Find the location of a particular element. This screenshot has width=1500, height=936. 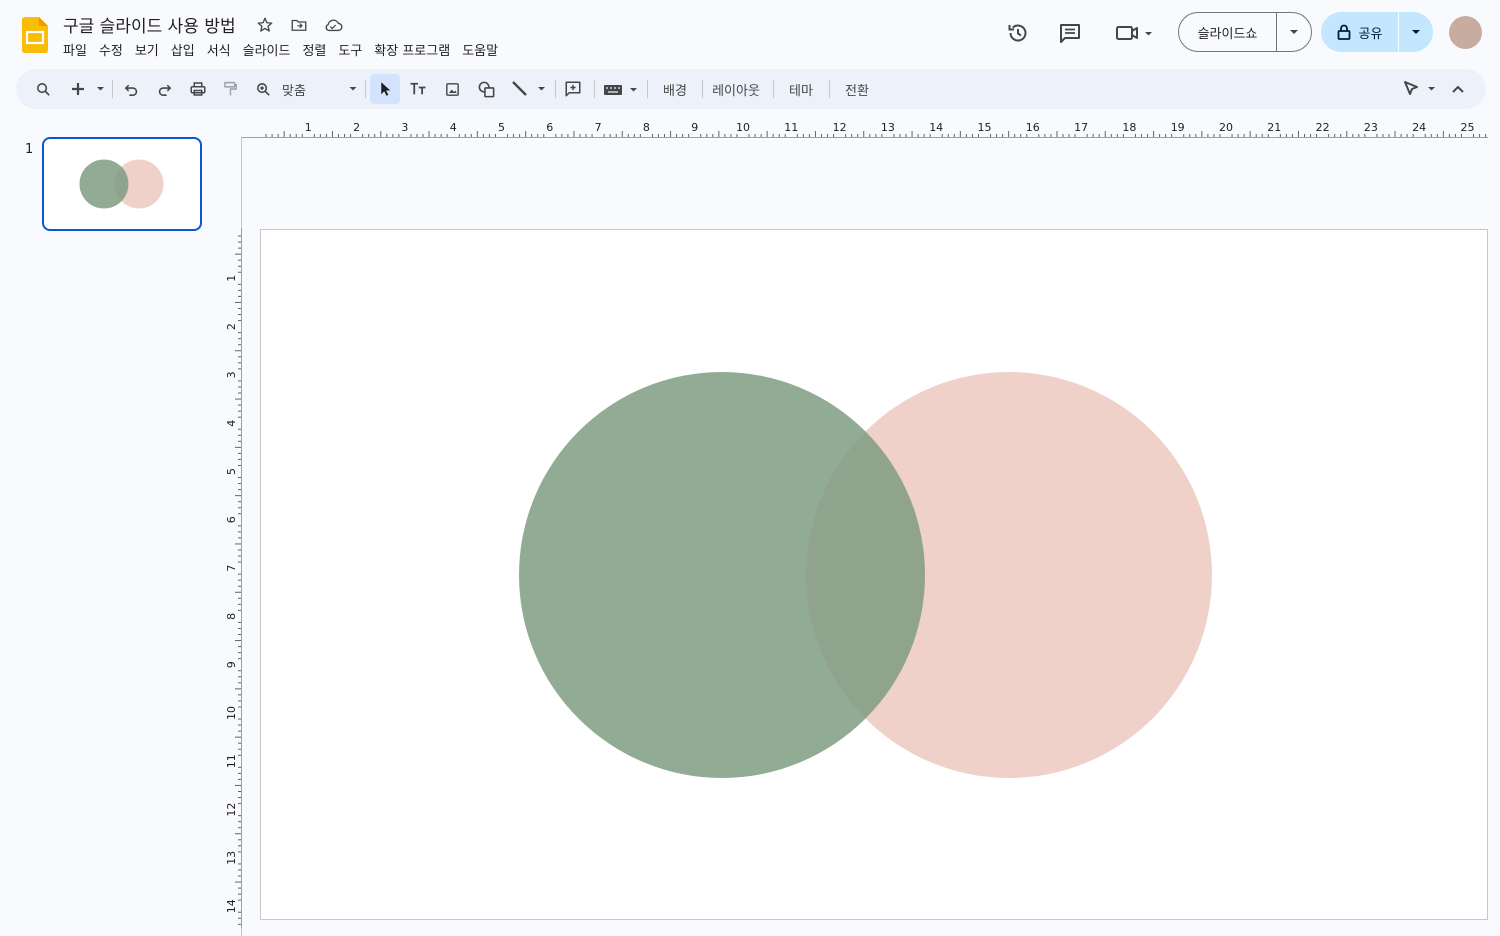

ruler-h-label: 18 is located at coordinates (1129, 127).